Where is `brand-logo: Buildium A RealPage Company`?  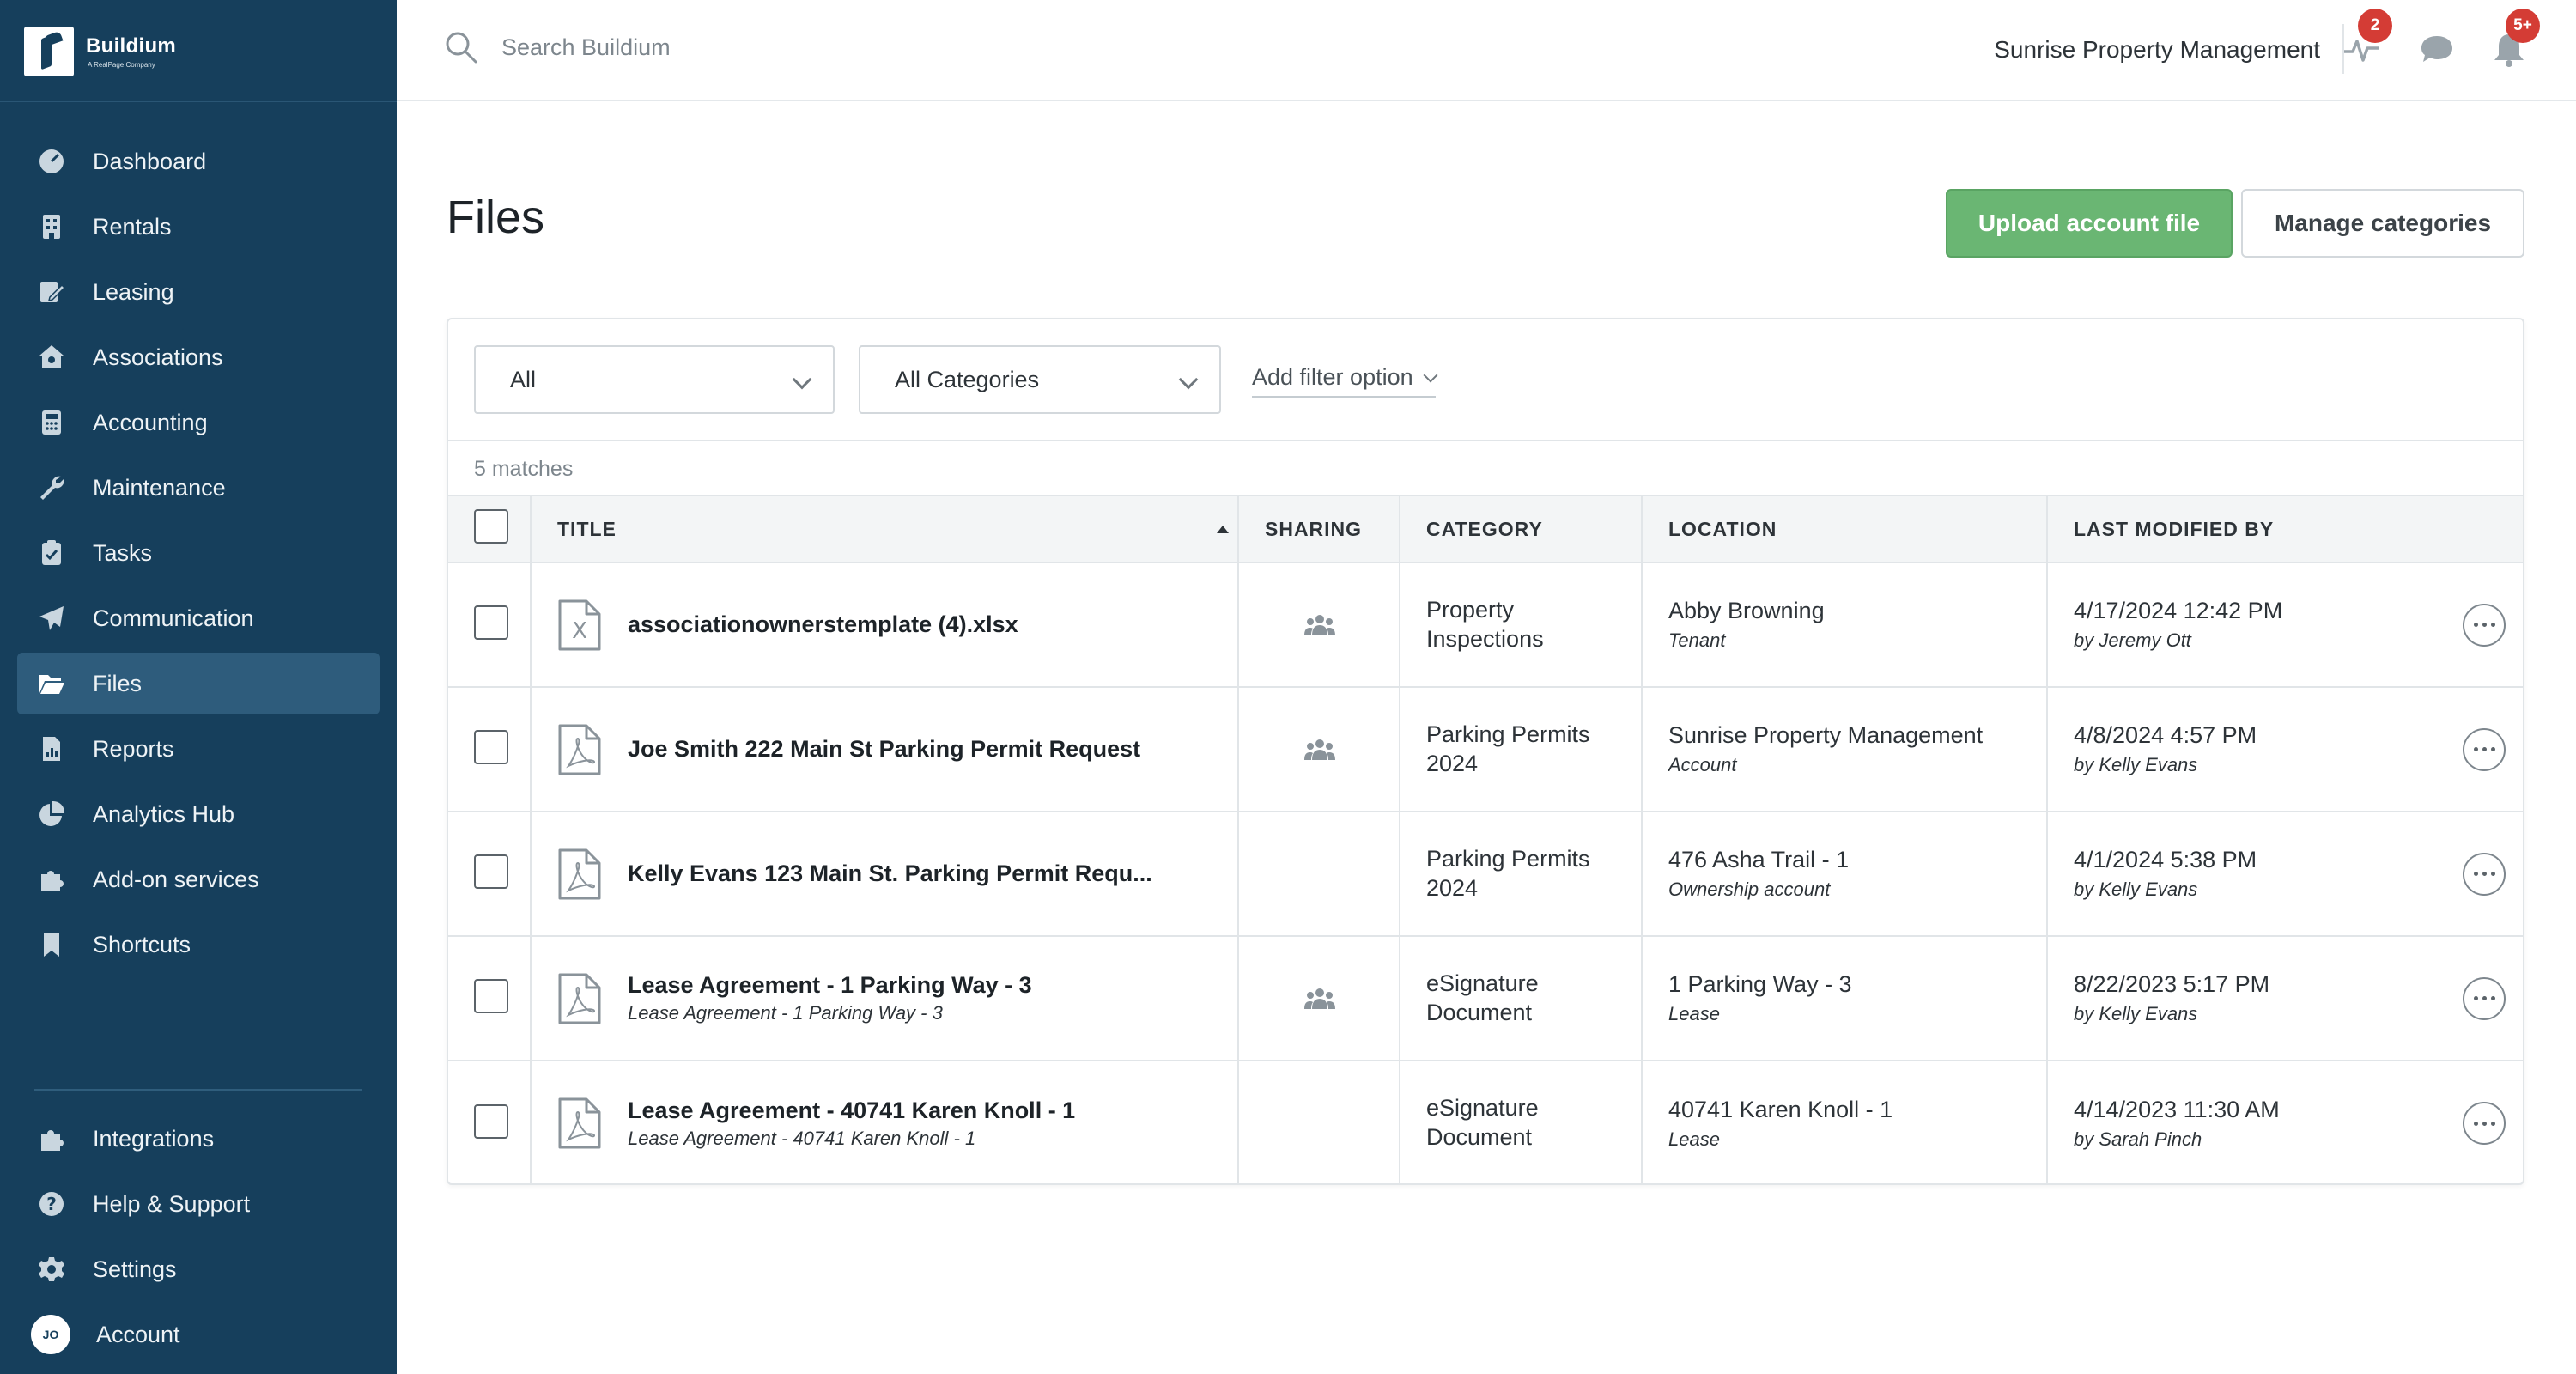 brand-logo: Buildium A RealPage Company is located at coordinates (100, 51).